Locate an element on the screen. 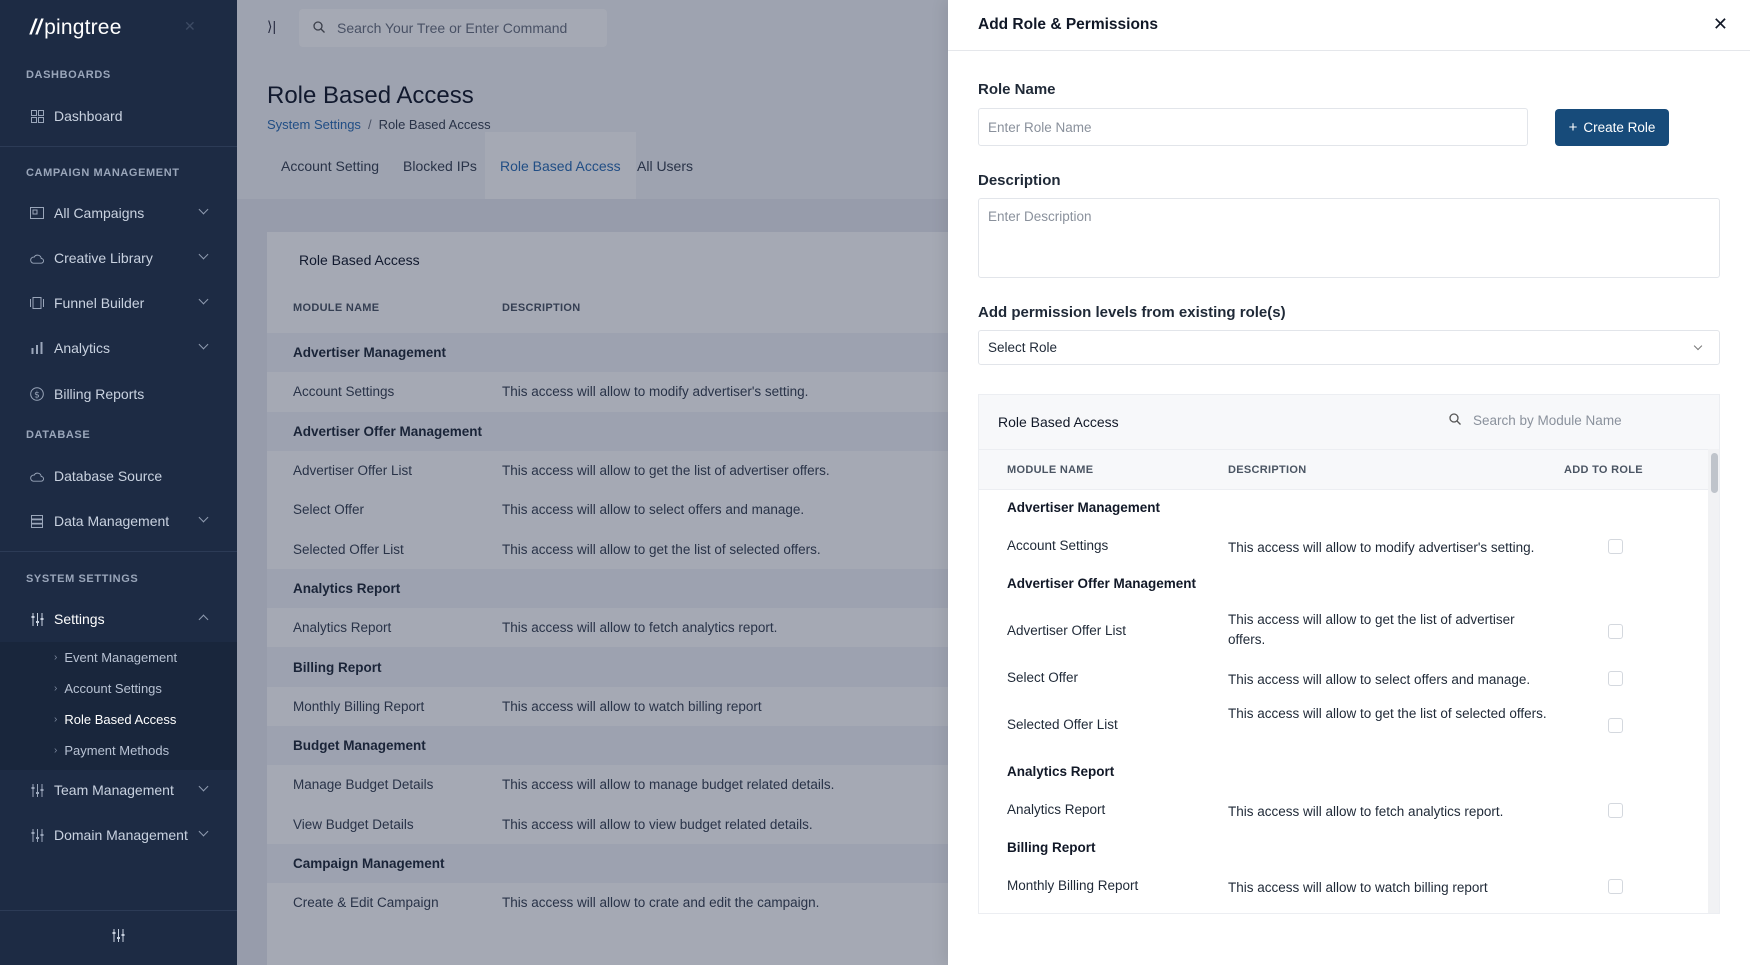 This screenshot has height=965, width=1750. sidebar-item-funnel-builder: Funnel Builder is located at coordinates (118, 303).